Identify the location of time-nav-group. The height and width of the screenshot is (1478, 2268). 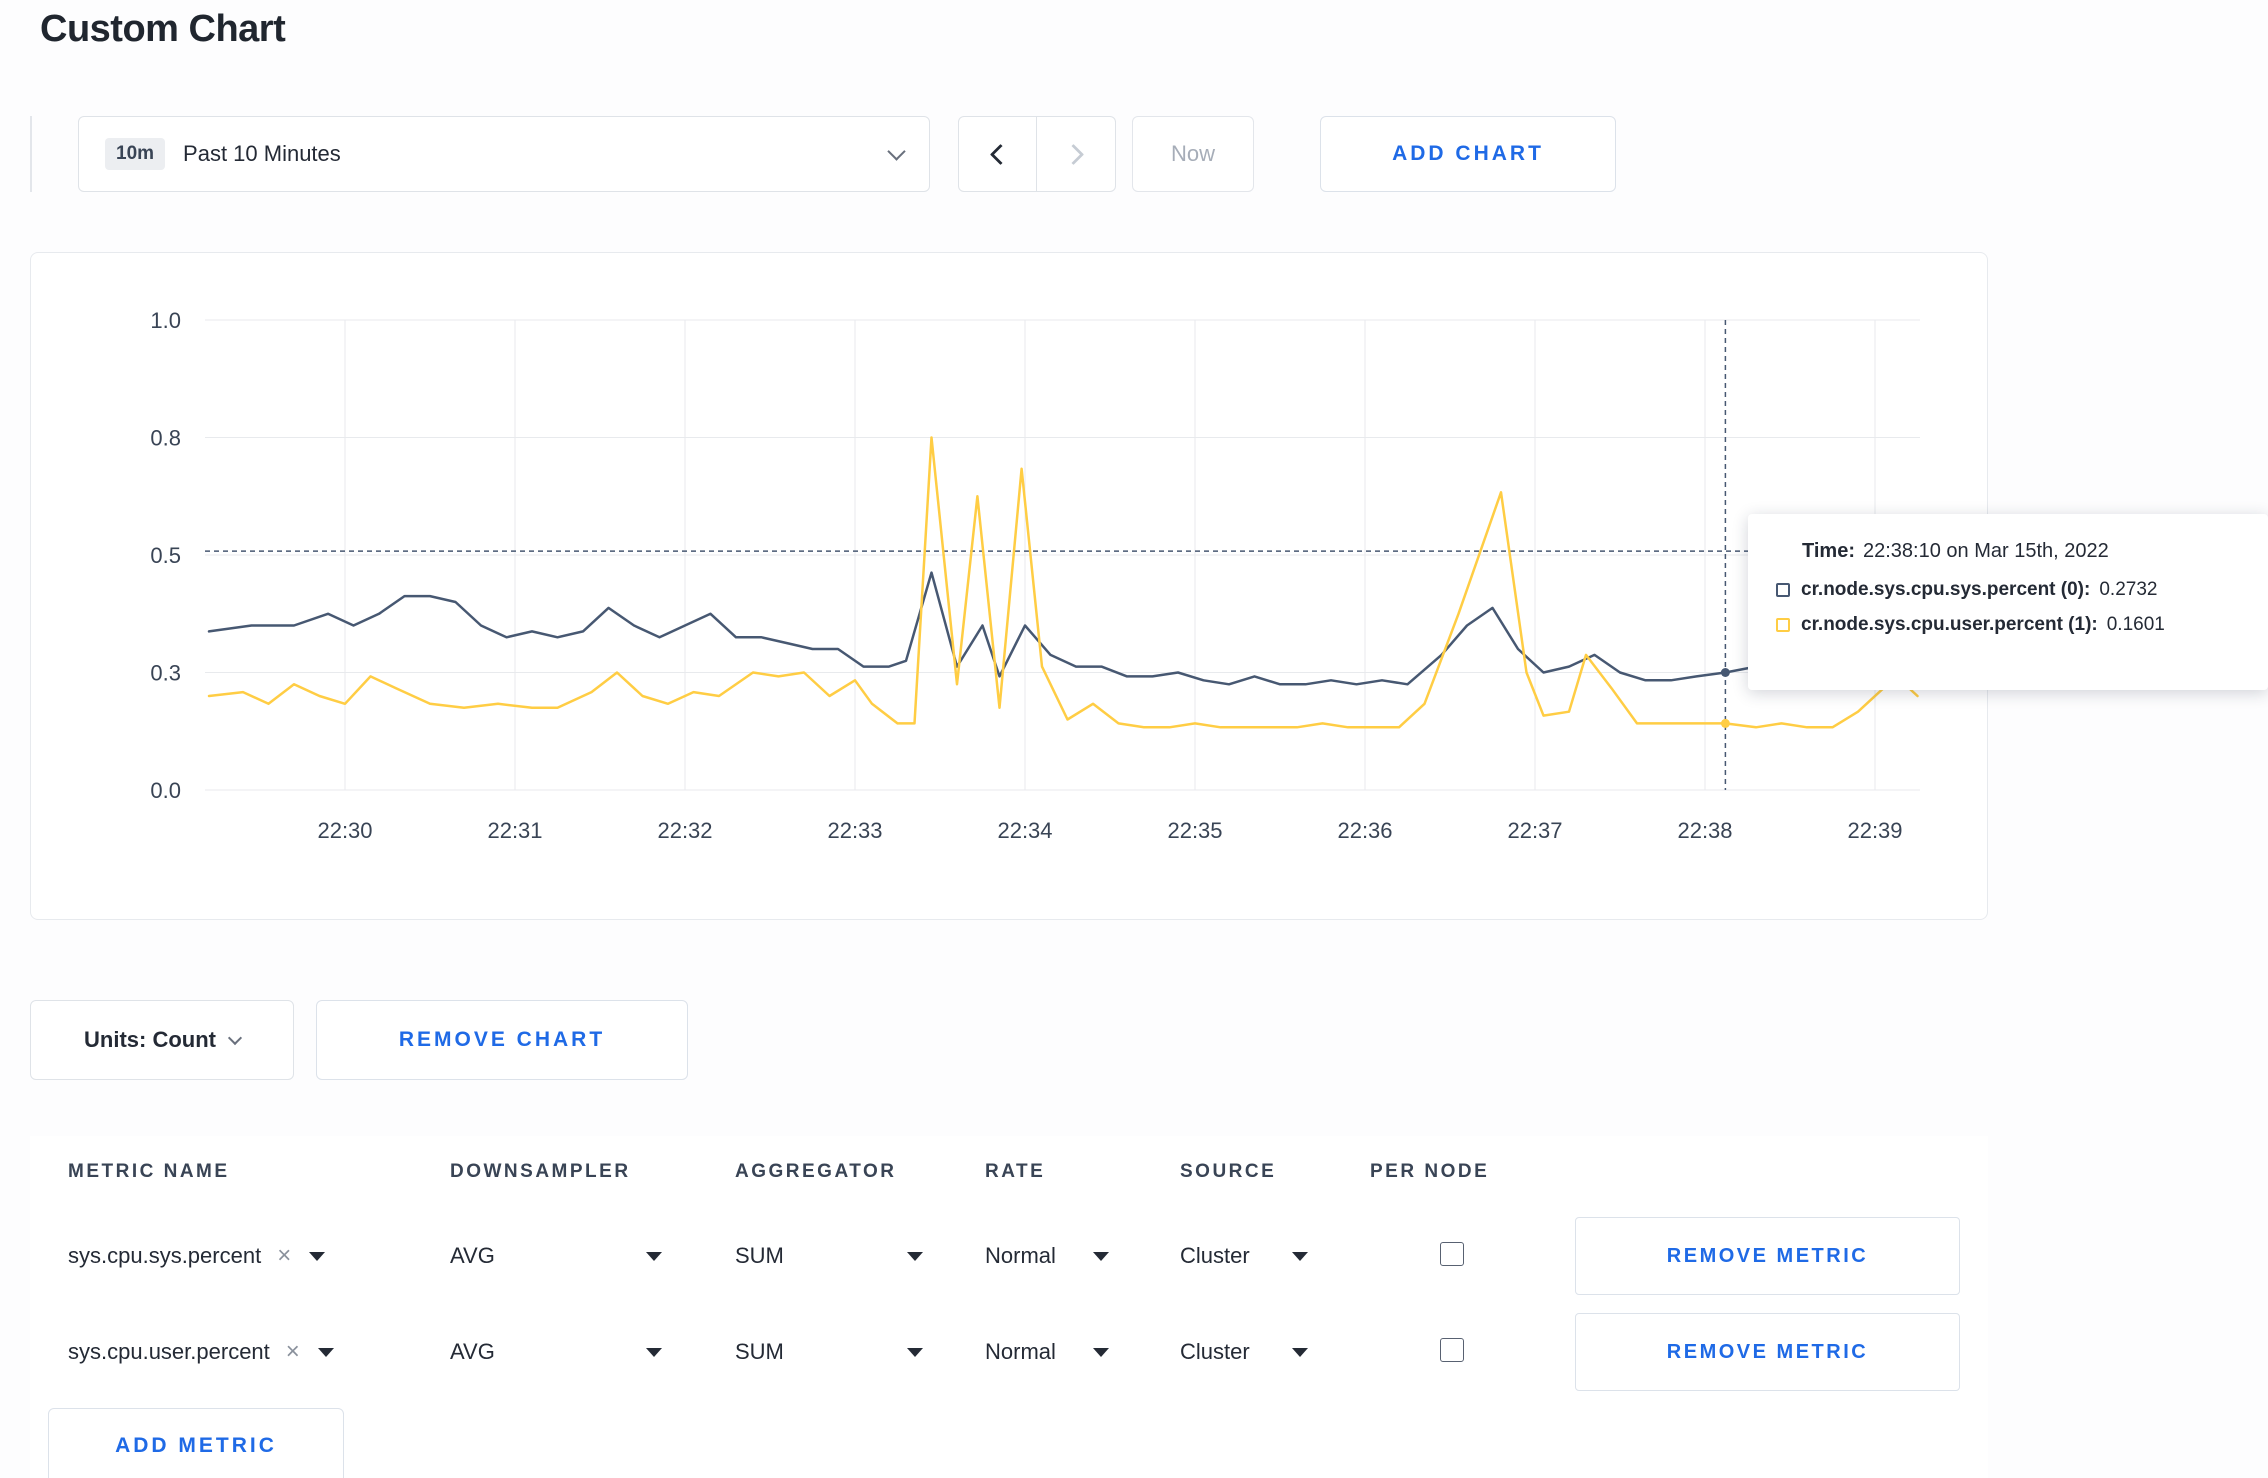
(1037, 154).